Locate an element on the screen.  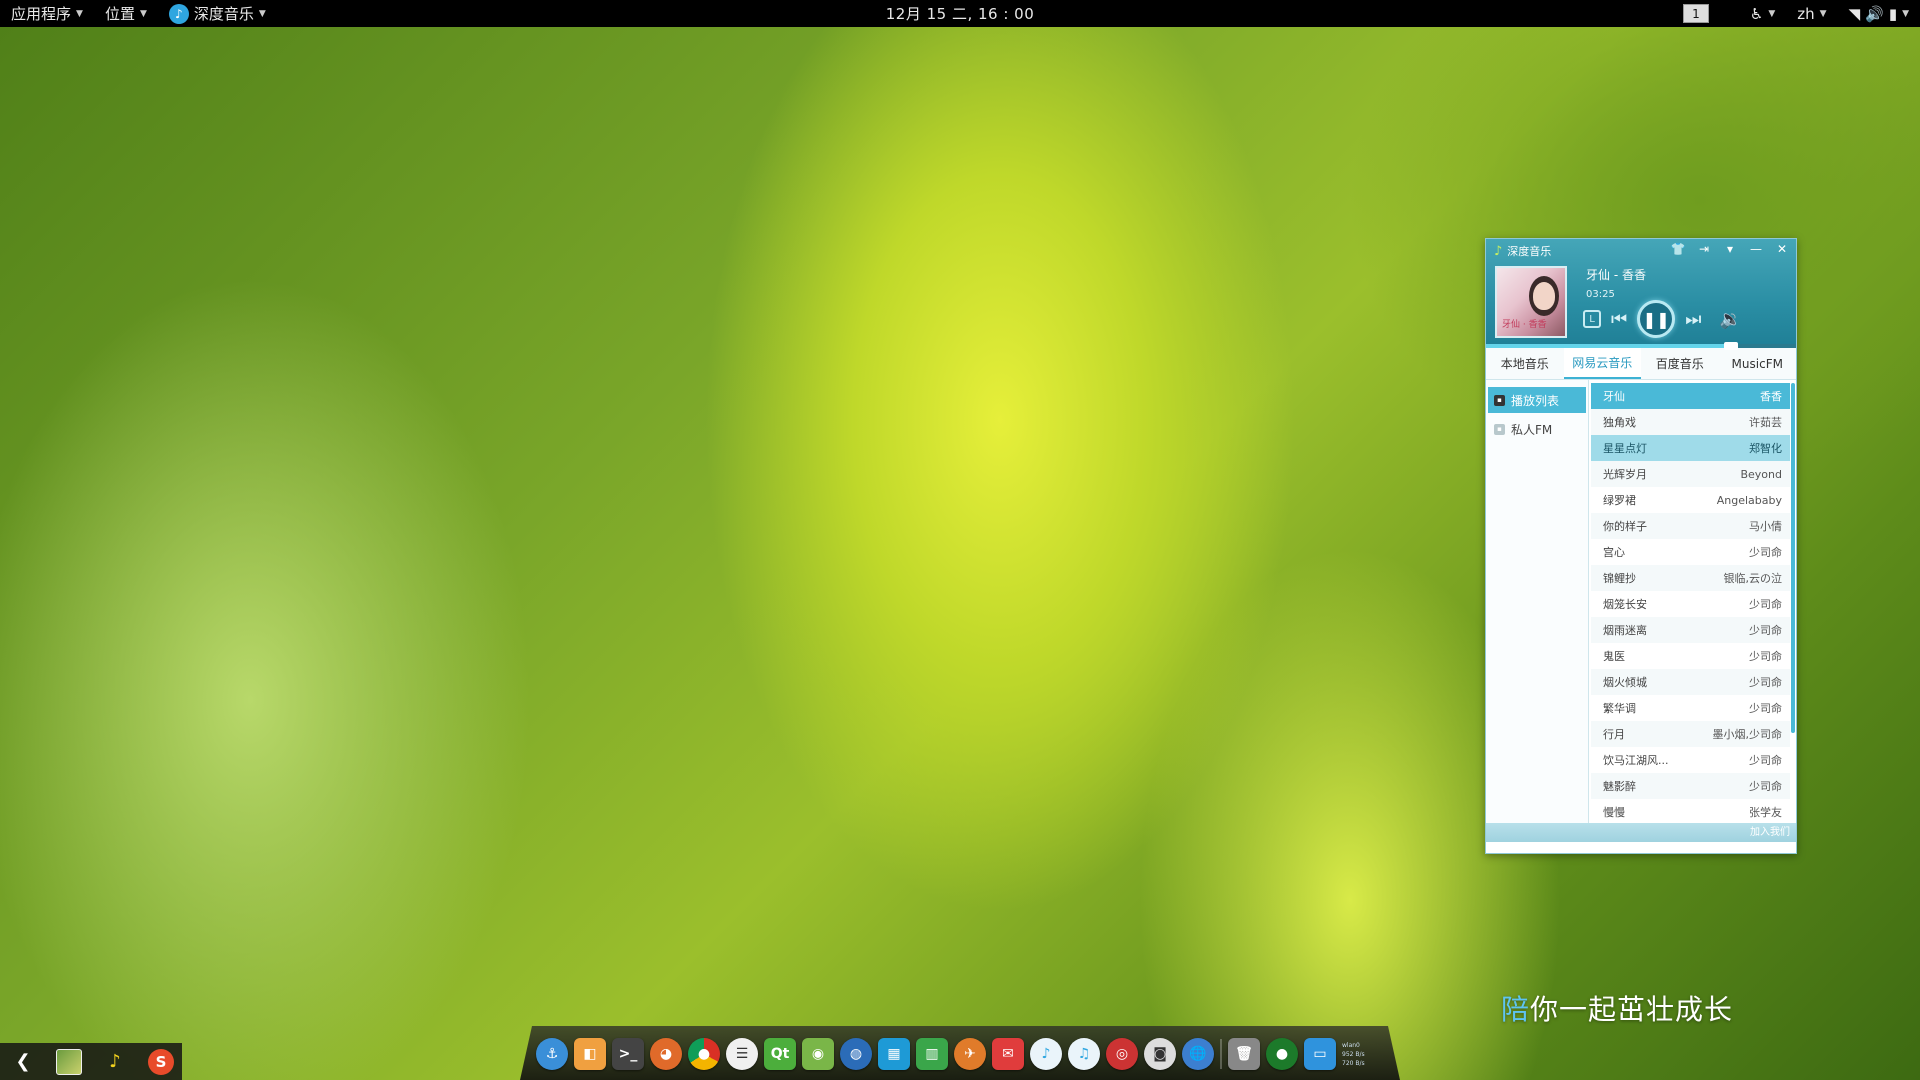
applications-menu-label: 应用程序 is located at coordinates (41, 14).